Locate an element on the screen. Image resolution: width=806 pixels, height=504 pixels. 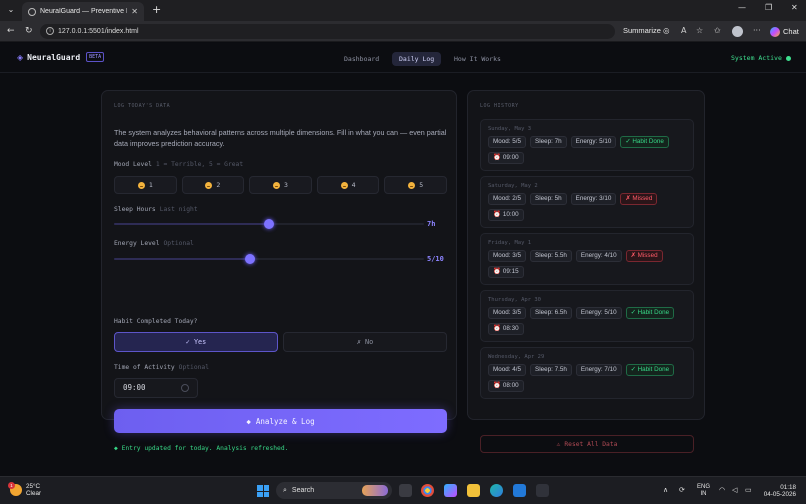
read-aloud-icon: A is located at coordinates (683, 30).